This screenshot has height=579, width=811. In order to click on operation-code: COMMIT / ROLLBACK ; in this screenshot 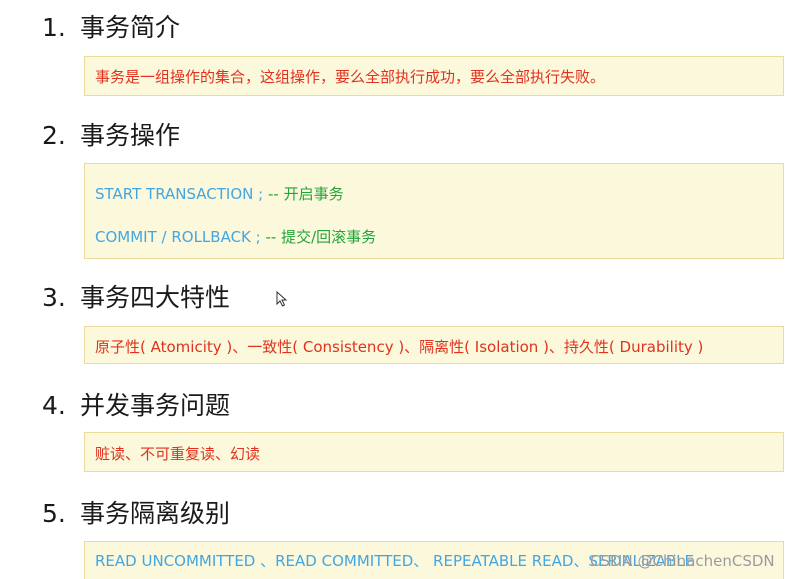, I will do `click(178, 237)`.